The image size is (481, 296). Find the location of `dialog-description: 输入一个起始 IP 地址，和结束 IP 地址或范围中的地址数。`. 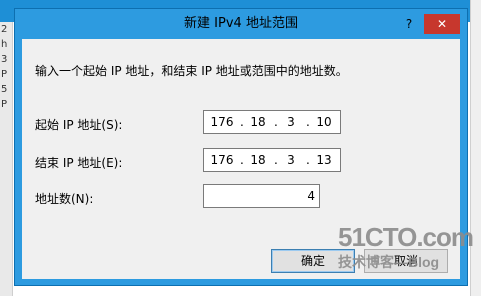

dialog-description: 输入一个起始 IP 地址，和结束 IP 地址或范围中的地址数。 is located at coordinates (191, 71).